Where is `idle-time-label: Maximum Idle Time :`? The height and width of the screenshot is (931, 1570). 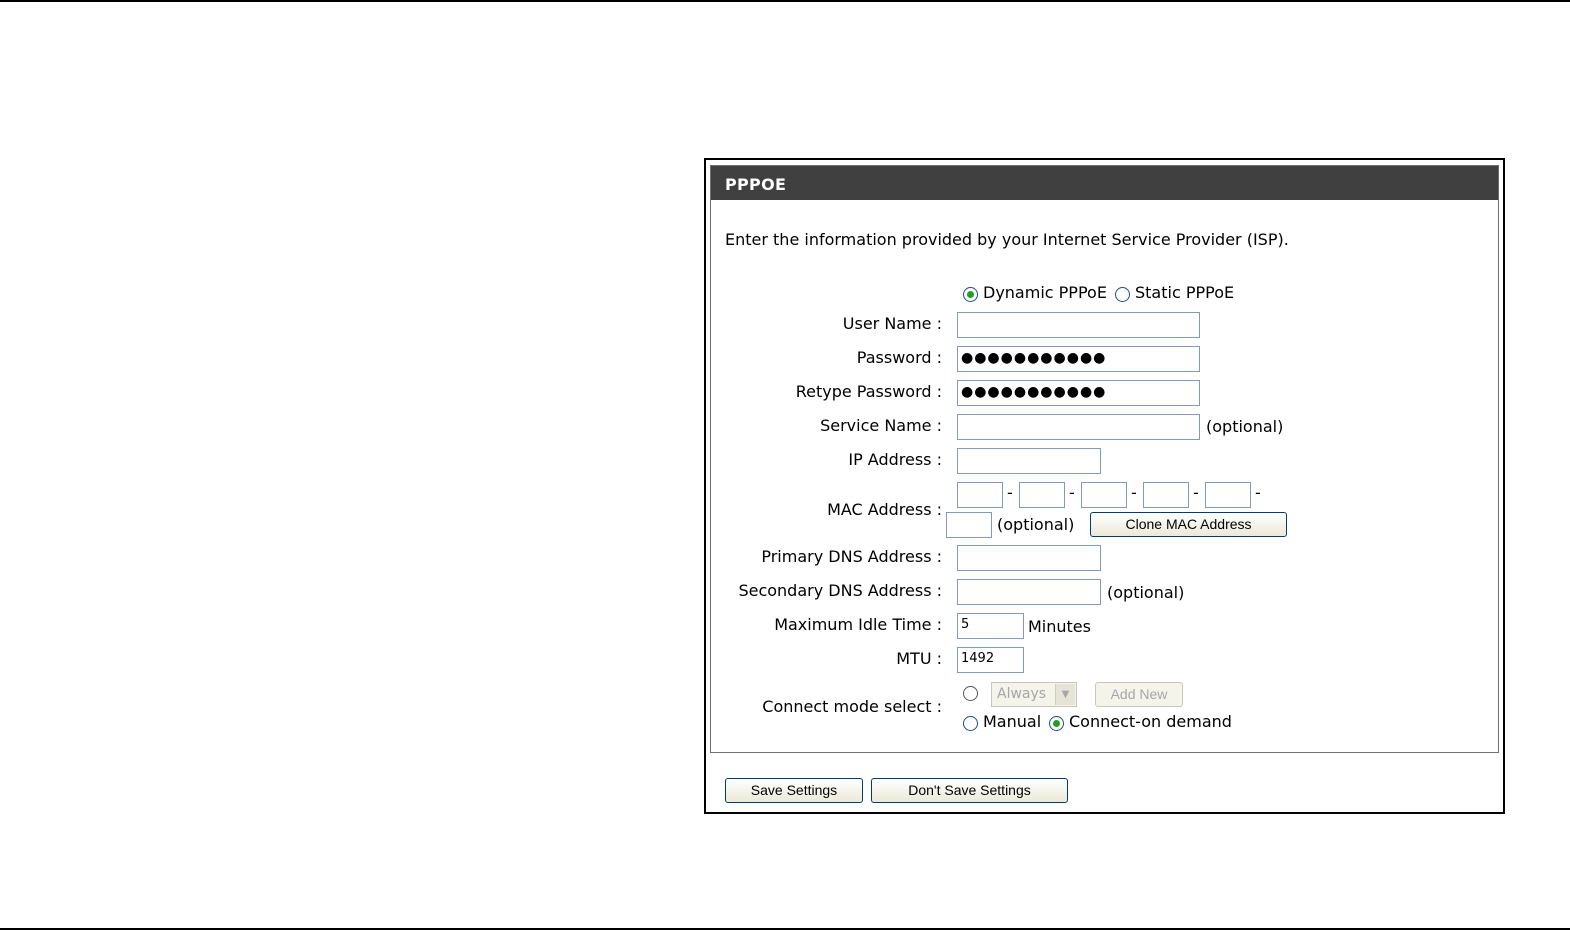 idle-time-label: Maximum Idle Time : is located at coordinates (858, 624).